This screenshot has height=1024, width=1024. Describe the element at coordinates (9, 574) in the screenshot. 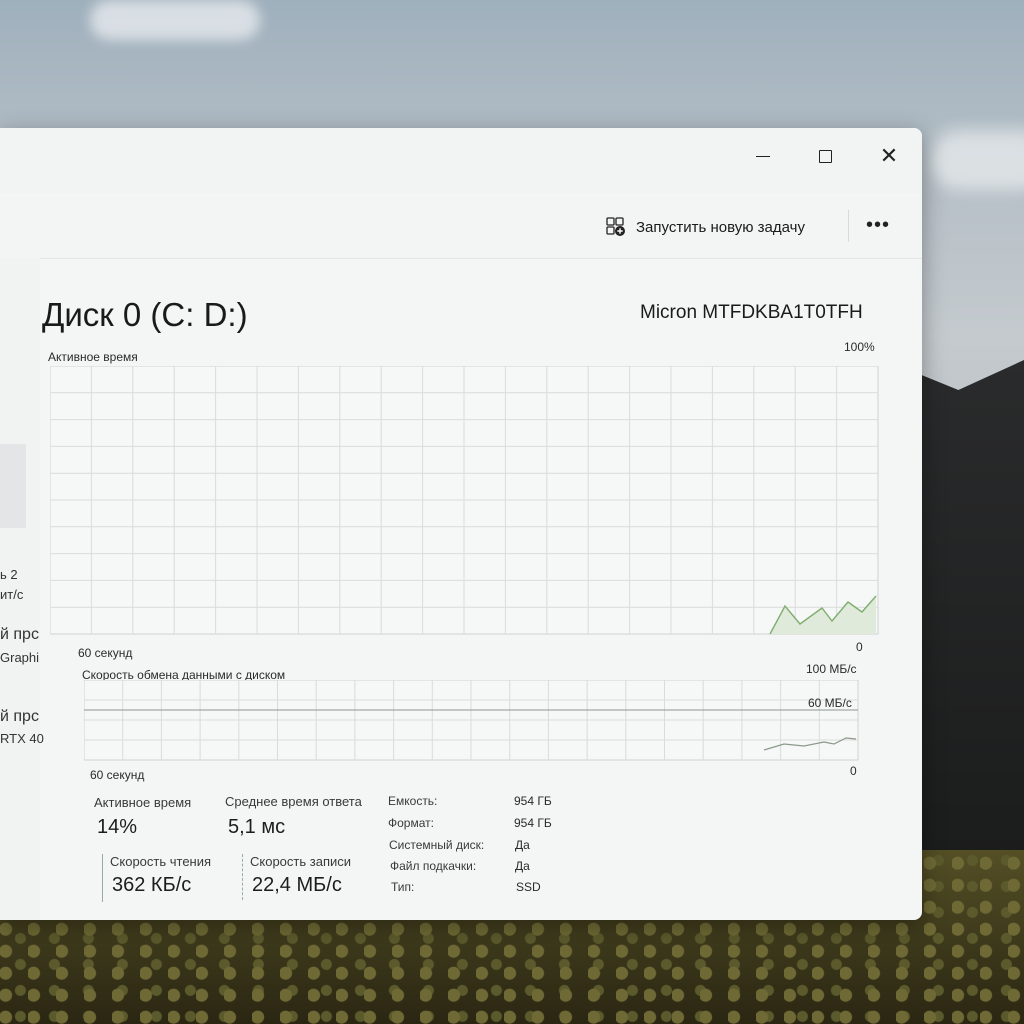

I see `sidebar-item-text: ь 2` at that location.